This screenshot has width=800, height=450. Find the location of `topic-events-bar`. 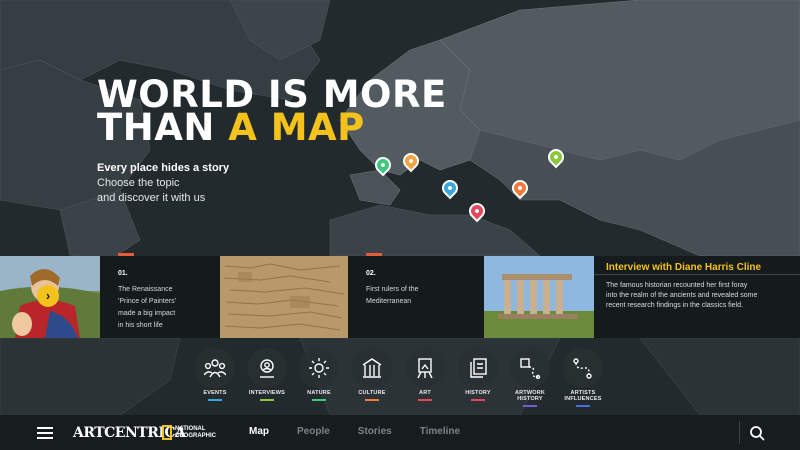

topic-events-bar is located at coordinates (215, 400).